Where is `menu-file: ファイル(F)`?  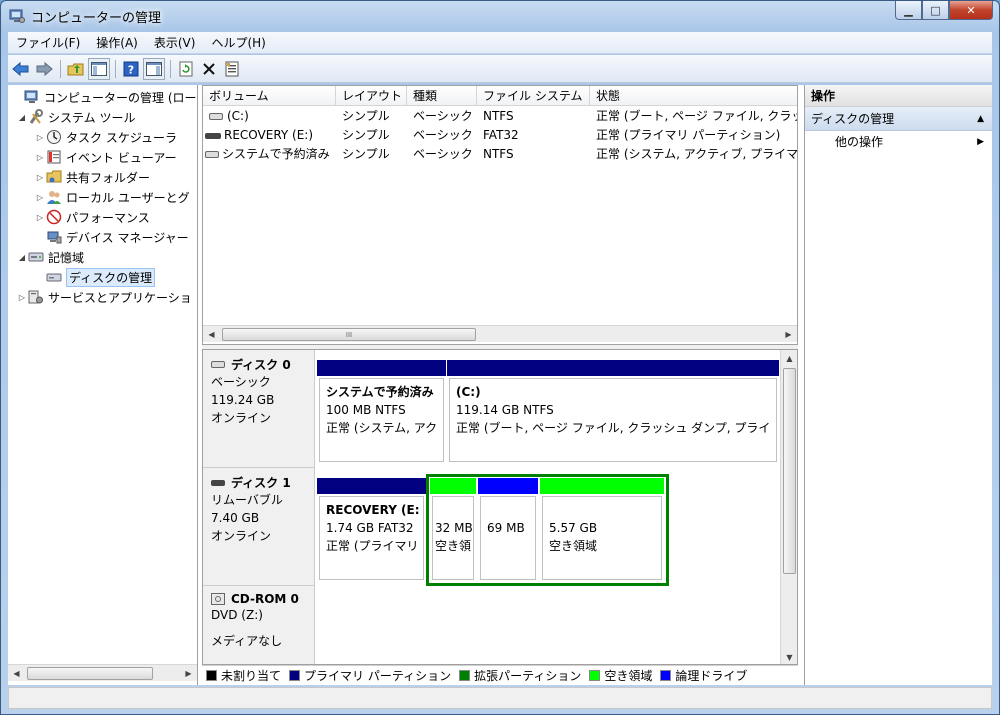
menu-file: ファイル(F) is located at coordinates (48, 43).